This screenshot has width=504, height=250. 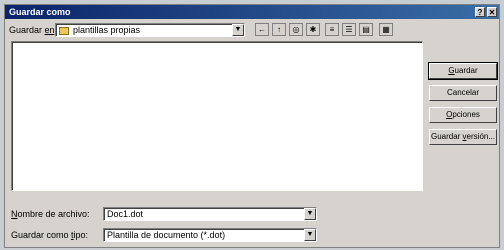 What do you see at coordinates (150, 30) in the screenshot?
I see `save-in-dropdown: plantillas propias ▼` at bounding box center [150, 30].